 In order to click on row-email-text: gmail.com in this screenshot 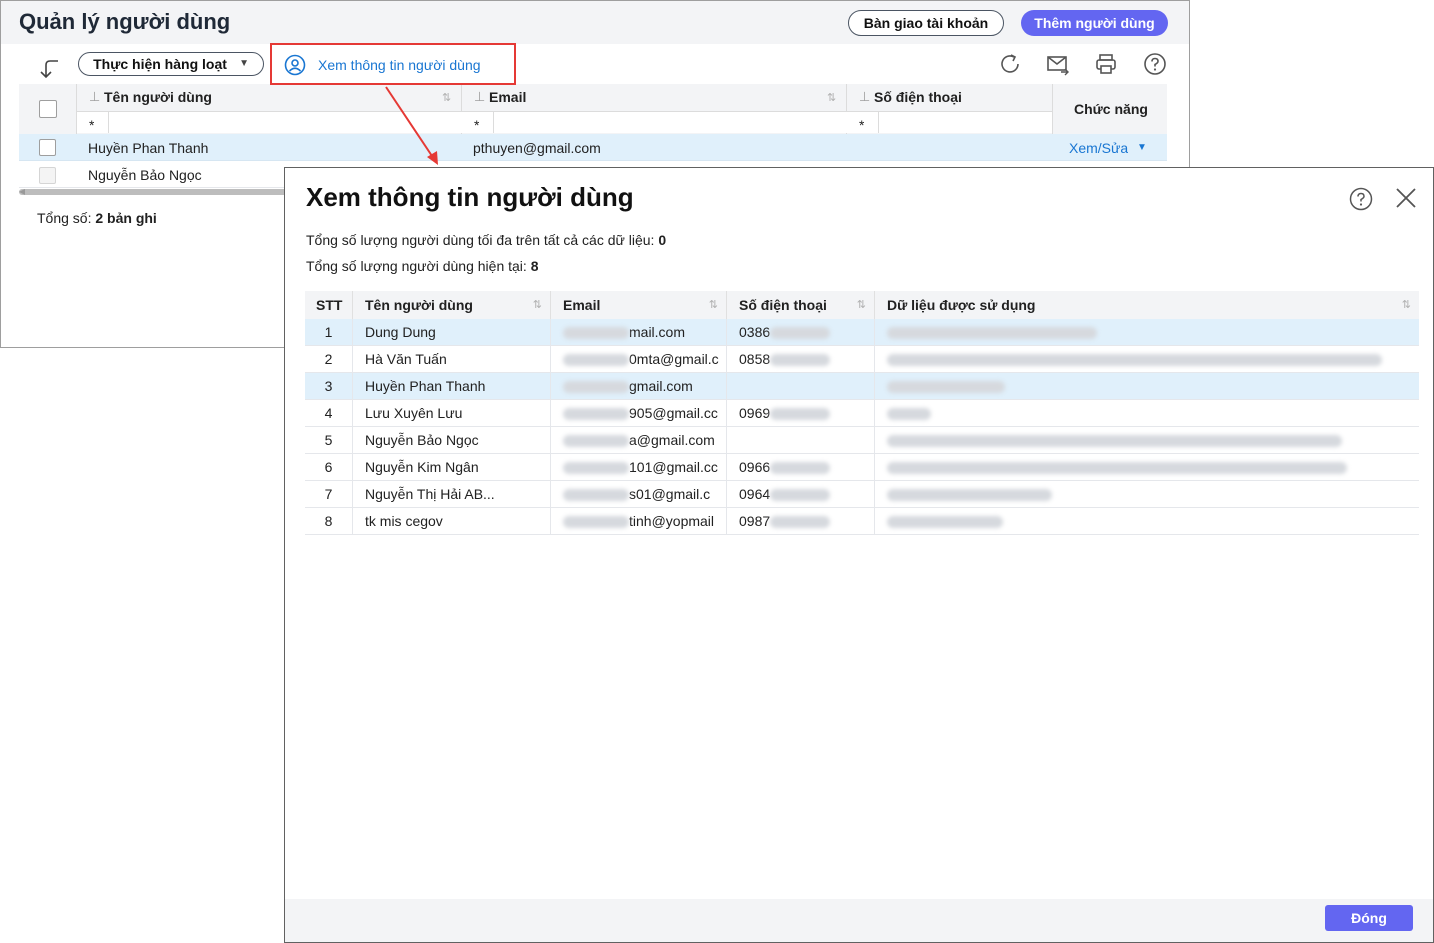, I will do `click(661, 386)`.